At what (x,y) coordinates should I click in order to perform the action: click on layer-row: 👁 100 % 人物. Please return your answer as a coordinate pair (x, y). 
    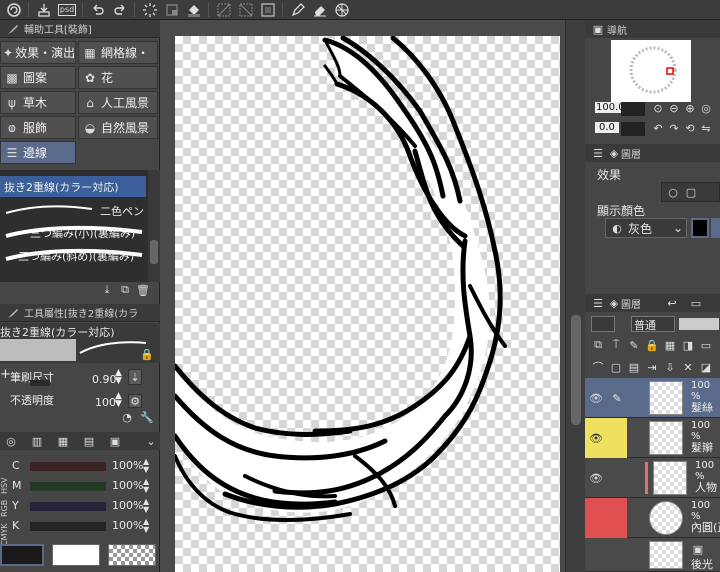
    Looking at the image, I should click on (652, 478).